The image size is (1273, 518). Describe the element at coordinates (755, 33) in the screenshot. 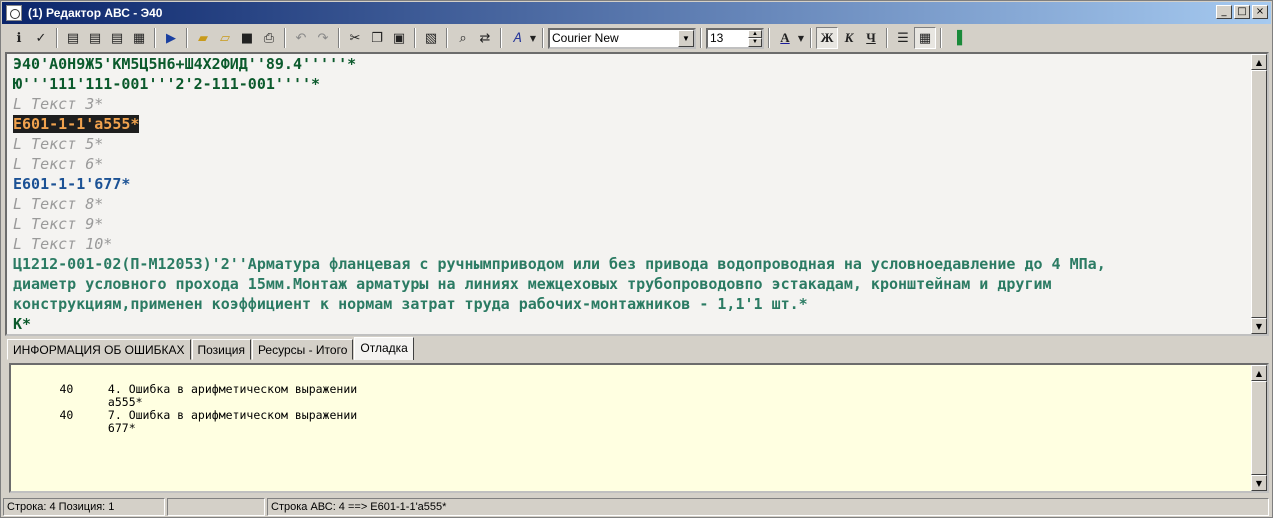

I see `spin-up-icon: ▲` at that location.